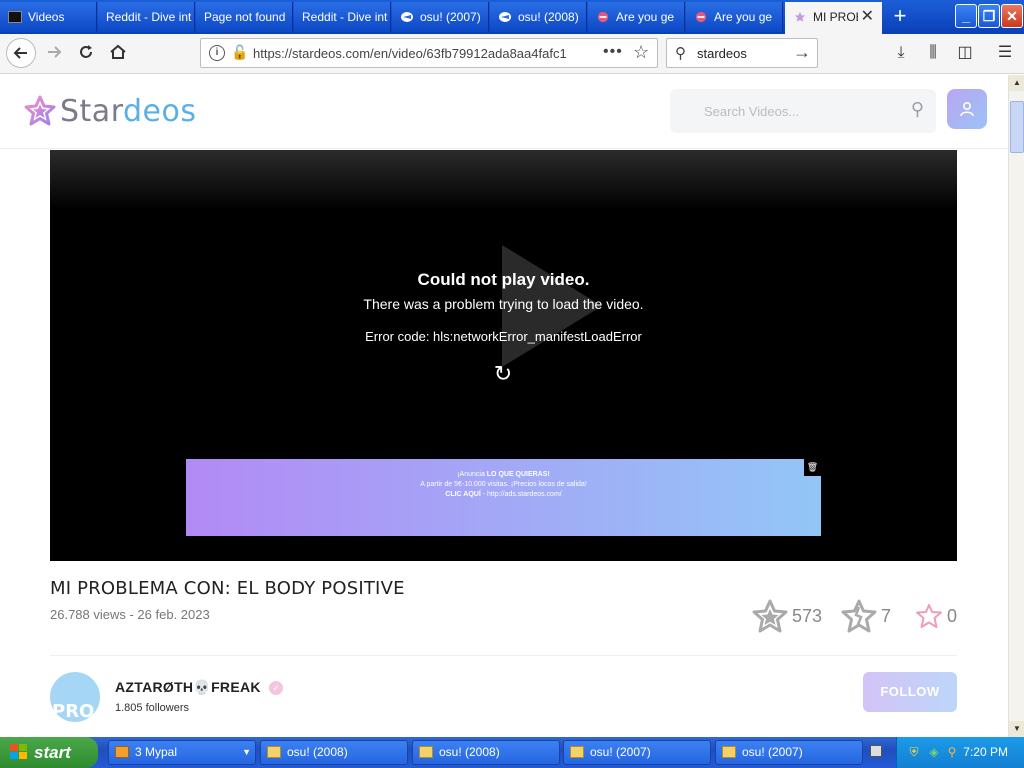 The width and height of the screenshot is (1024, 768). I want to click on reload-icon, so click(86, 51).